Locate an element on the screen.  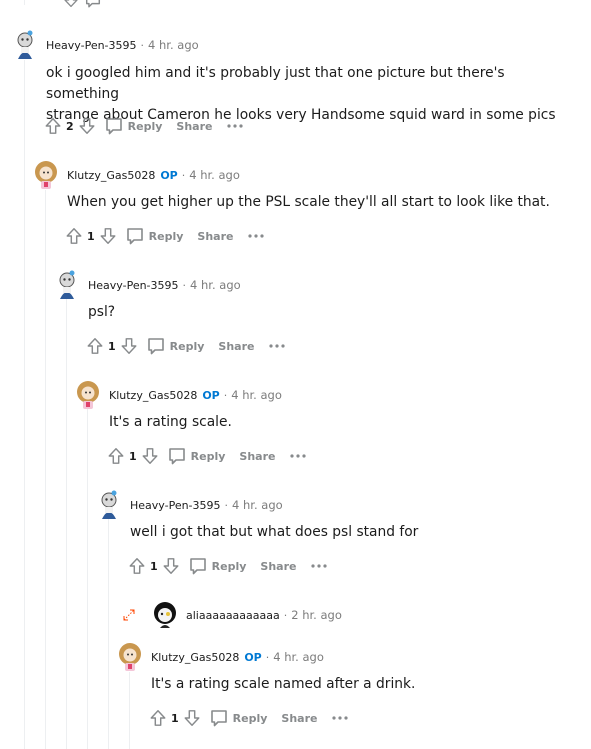
comment-text-line: It's a rating scale named after a drink. is located at coordinates (283, 684).